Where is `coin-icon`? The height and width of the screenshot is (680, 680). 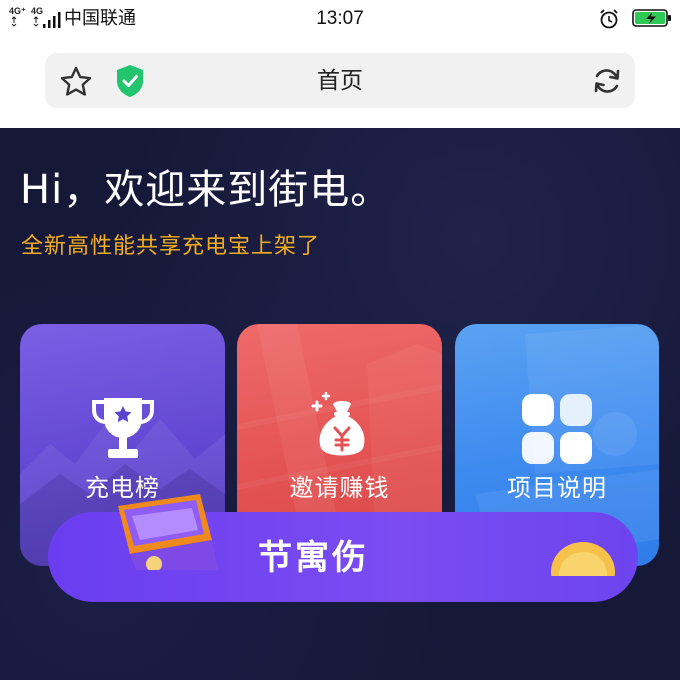
coin-icon is located at coordinates (583, 559).